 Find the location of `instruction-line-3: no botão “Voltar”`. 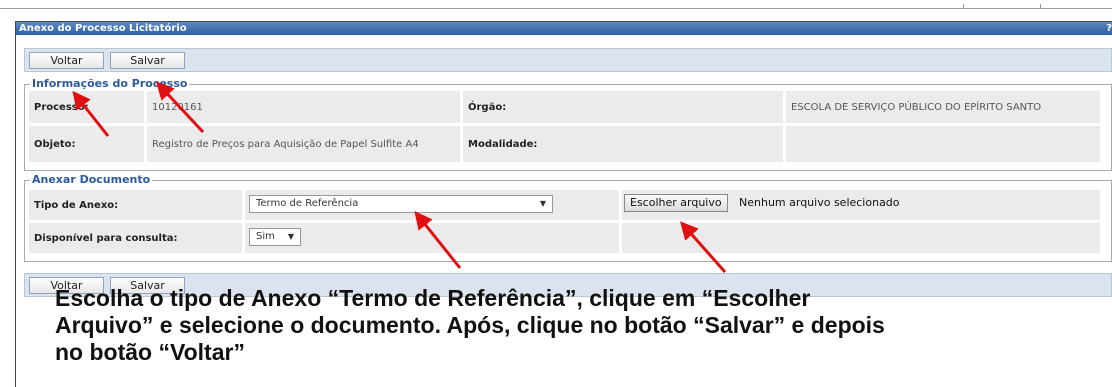

instruction-line-3: no botão “Voltar” is located at coordinates (150, 352).